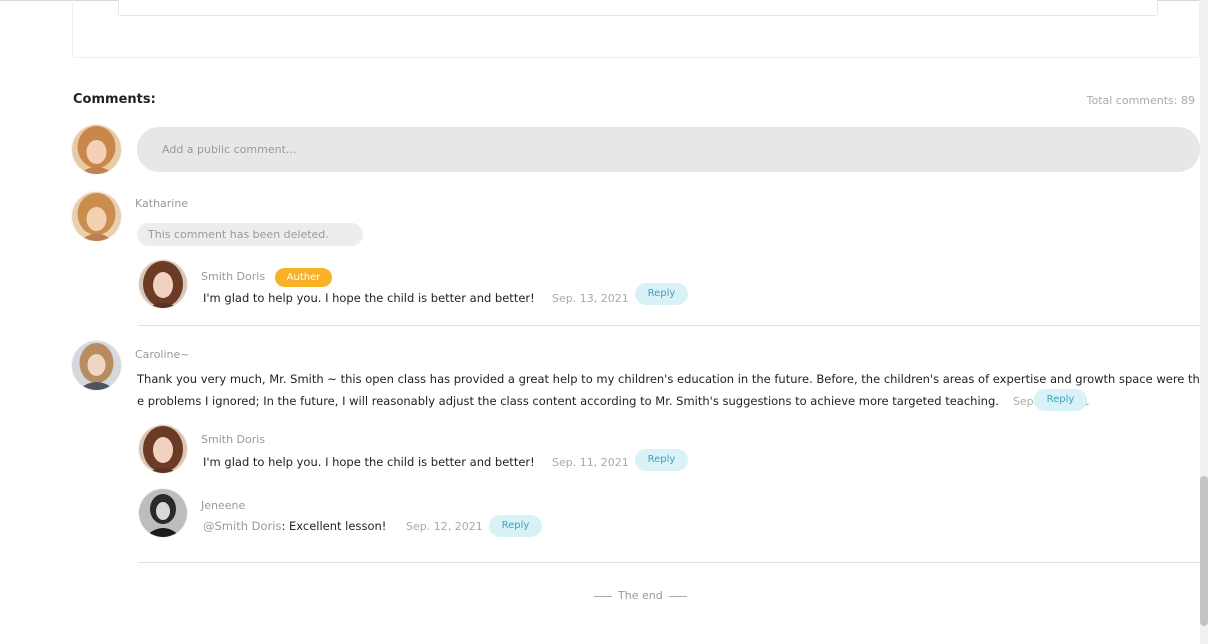  Describe the element at coordinates (590, 298) in the screenshot. I see `reply-date: Sep. 13, 2021` at that location.